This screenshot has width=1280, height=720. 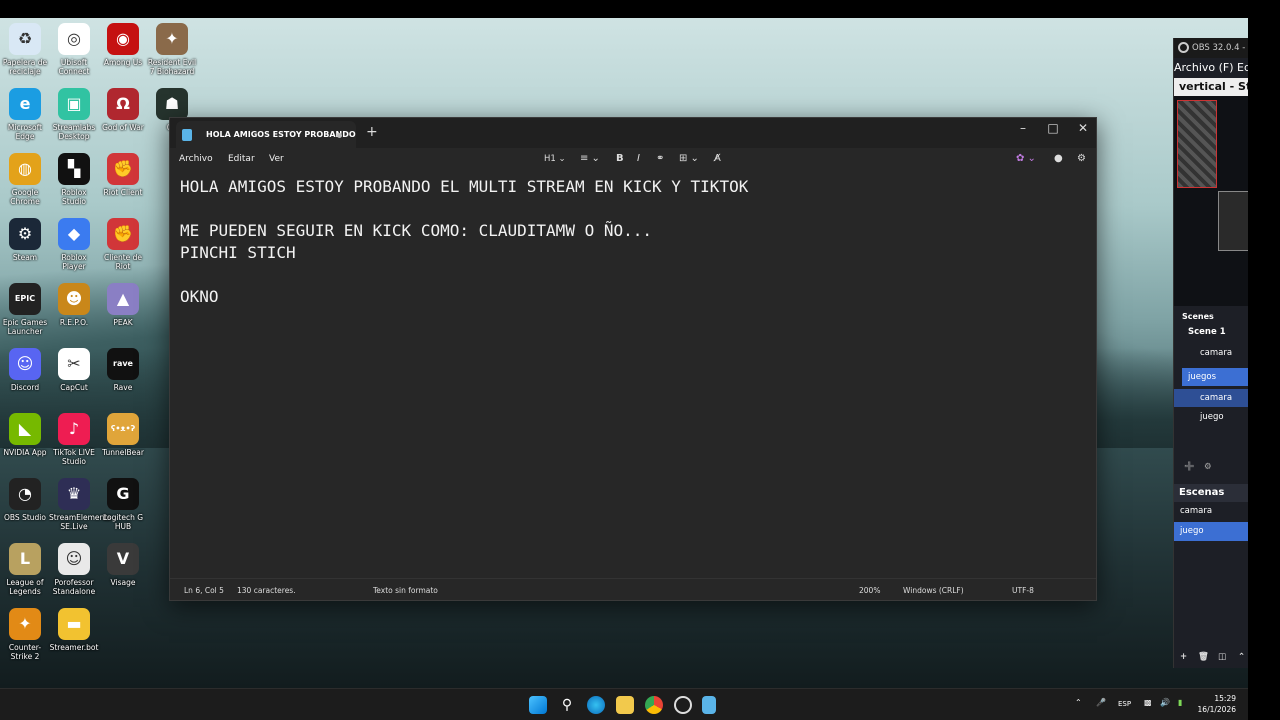 I want to click on status-encoding: UTF-8, so click(x=1023, y=590).